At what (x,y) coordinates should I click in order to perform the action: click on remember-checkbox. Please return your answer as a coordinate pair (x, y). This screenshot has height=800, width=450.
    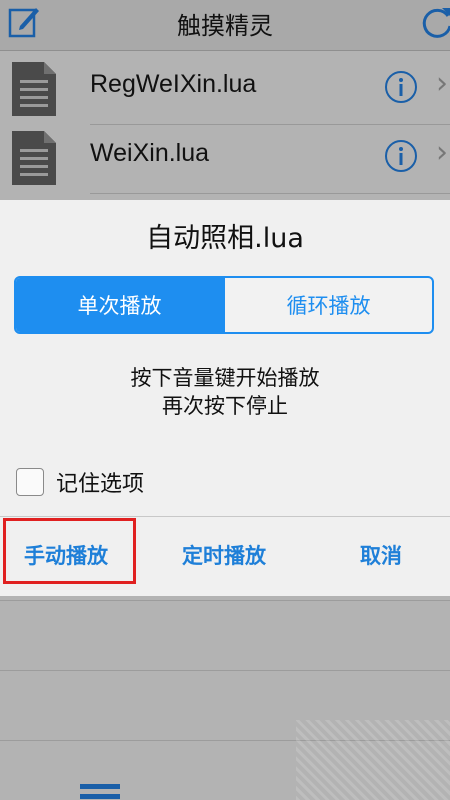
    Looking at the image, I should click on (30, 482).